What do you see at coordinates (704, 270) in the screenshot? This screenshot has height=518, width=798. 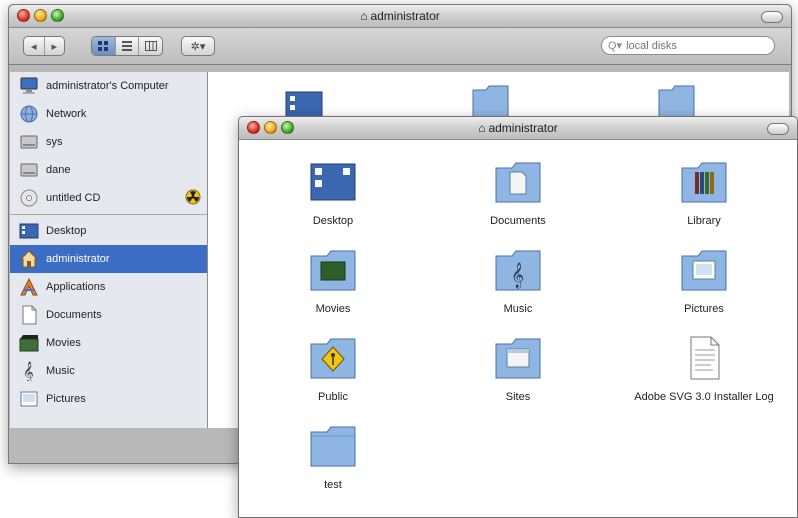 I see `pictures-folder-icon` at bounding box center [704, 270].